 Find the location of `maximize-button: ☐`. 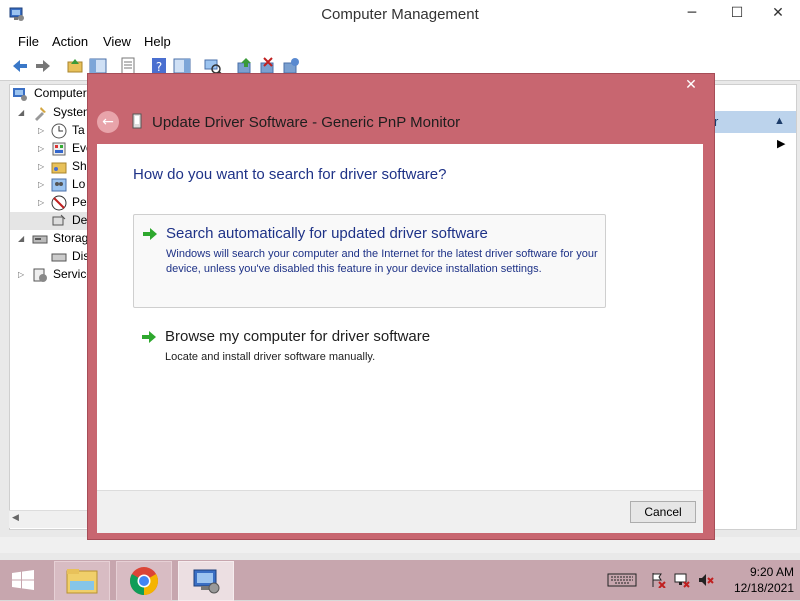

maximize-button: ☐ is located at coordinates (737, 13).